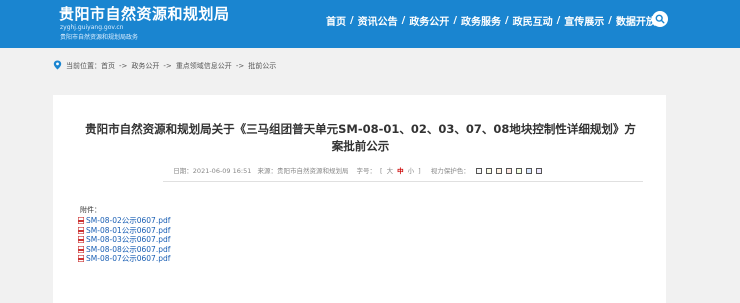 The height and width of the screenshot is (303, 740). Describe the element at coordinates (144, 13) in the screenshot. I see `site-title: 贵阳市自然资源和规划局` at that location.